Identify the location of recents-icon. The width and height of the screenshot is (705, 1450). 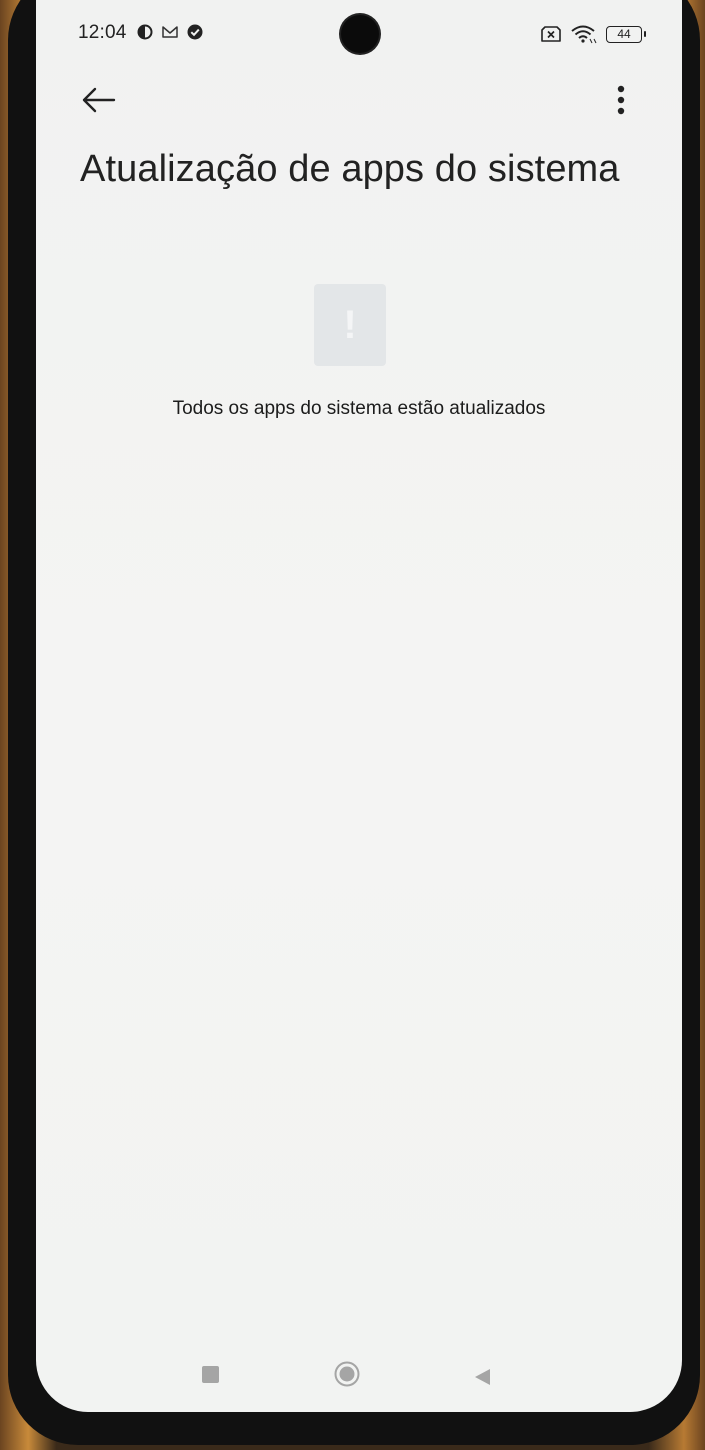
(210, 1374).